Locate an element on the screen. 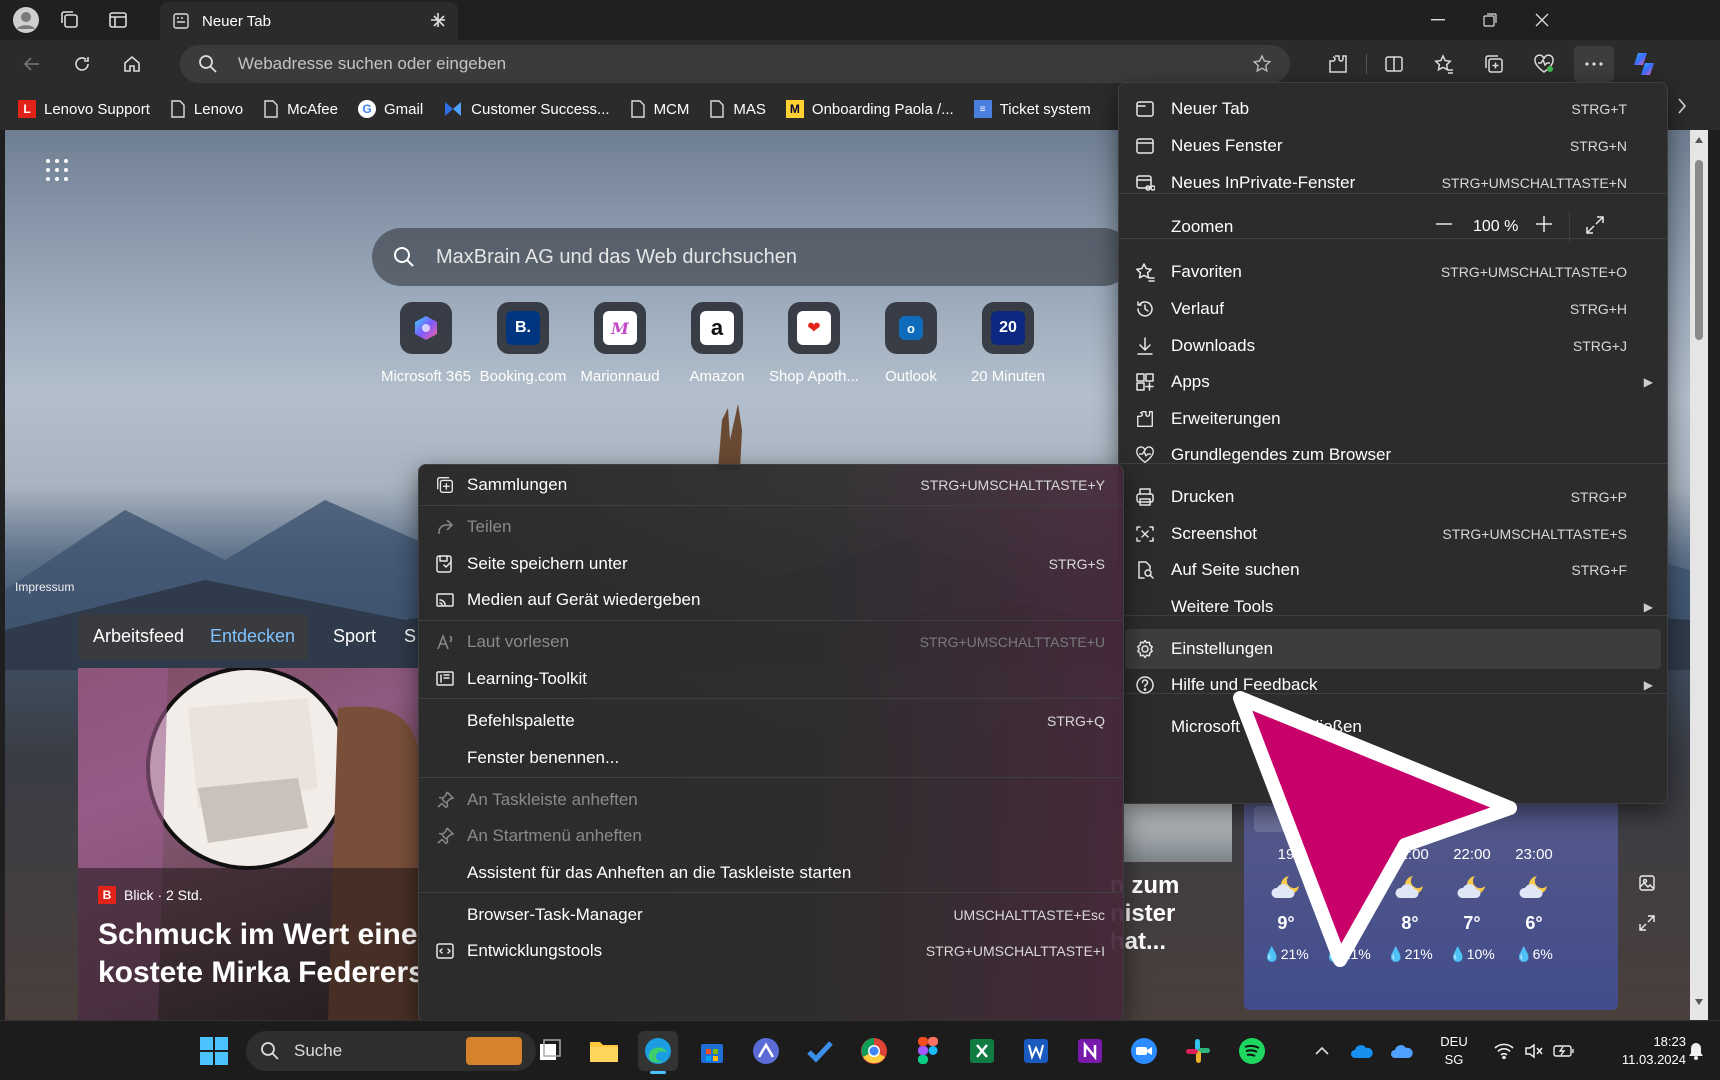 This screenshot has width=1720, height=1080. menu-item-apps: Apps ▶ is located at coordinates (1393, 382).